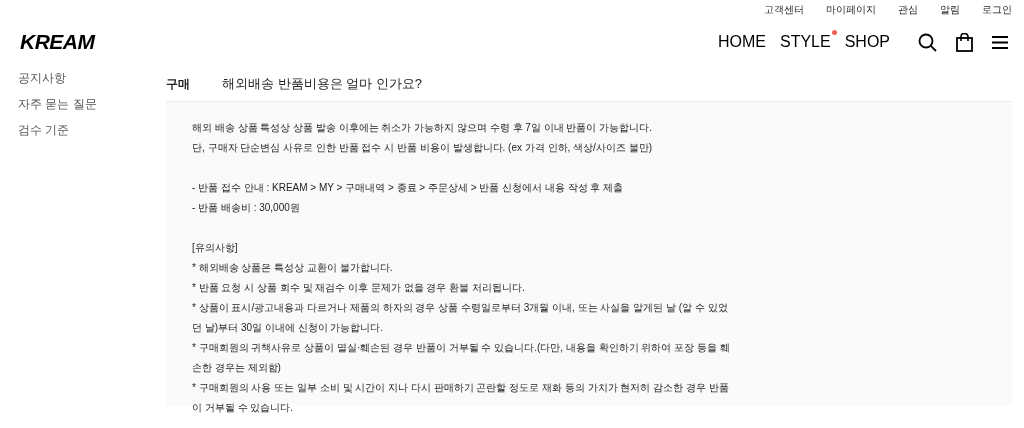  Describe the element at coordinates (359, 288) in the screenshot. I see `answer-text: * 반품 요청 시 상품 회수 및 재검수 이후 문제가 없을 경우 환불 처리됩니다.` at that location.